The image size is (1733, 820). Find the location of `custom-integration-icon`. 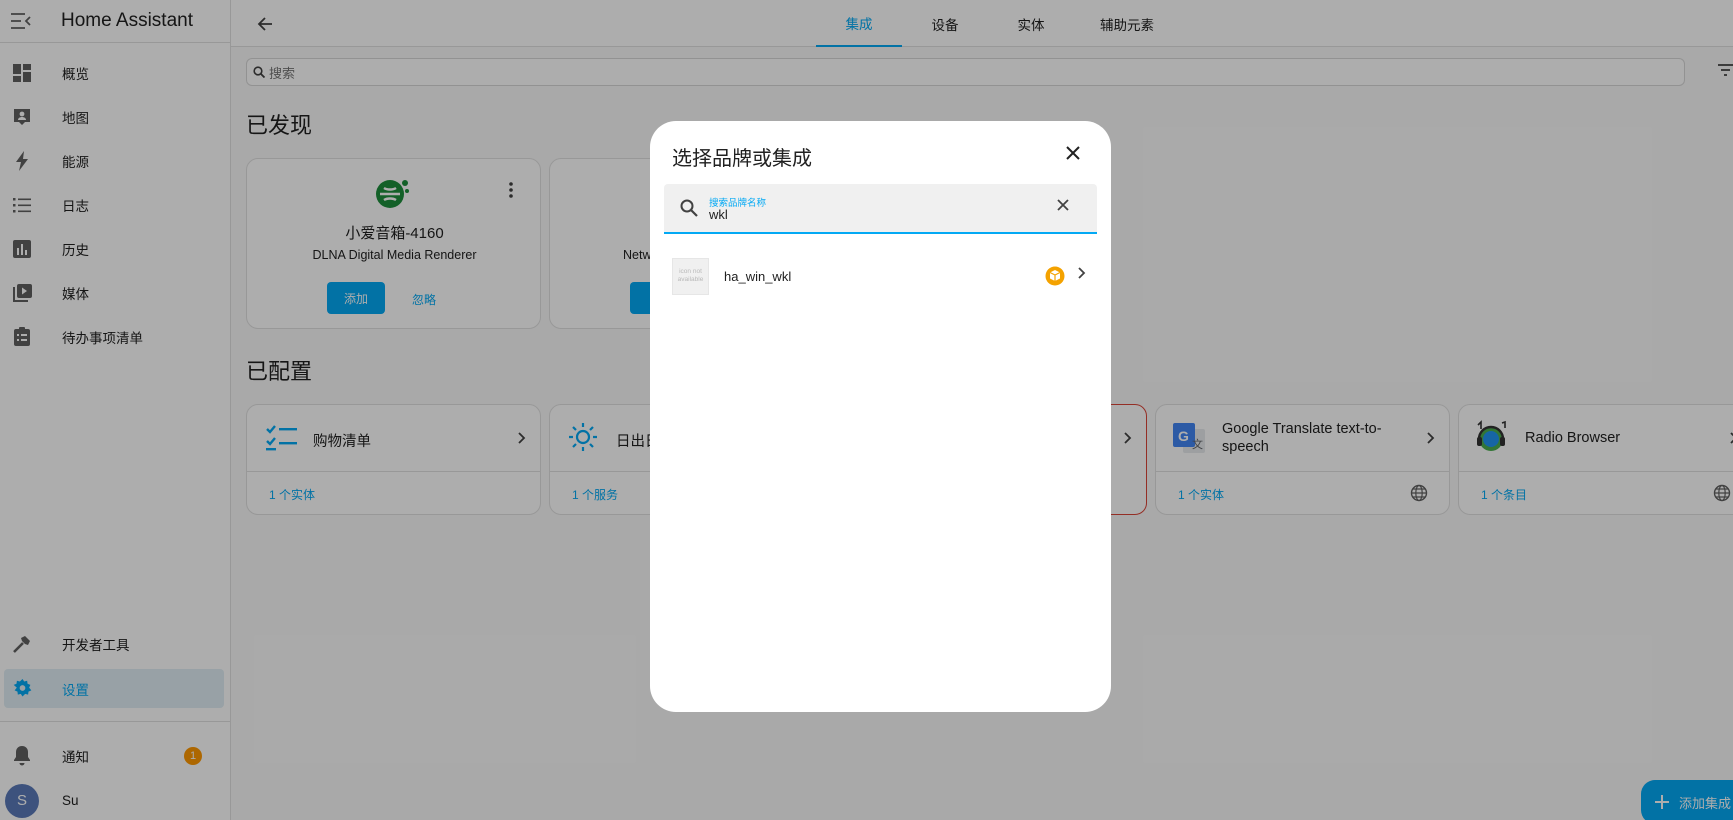

custom-integration-icon is located at coordinates (1055, 276).